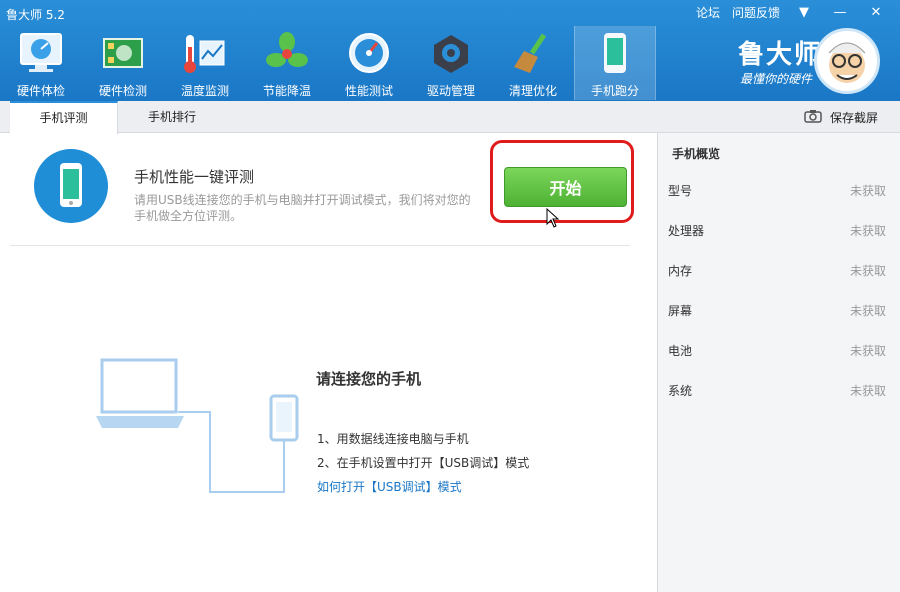 The width and height of the screenshot is (900, 592). I want to click on top-links: 论坛 问题反馈 ▼ — ✕, so click(798, 12).